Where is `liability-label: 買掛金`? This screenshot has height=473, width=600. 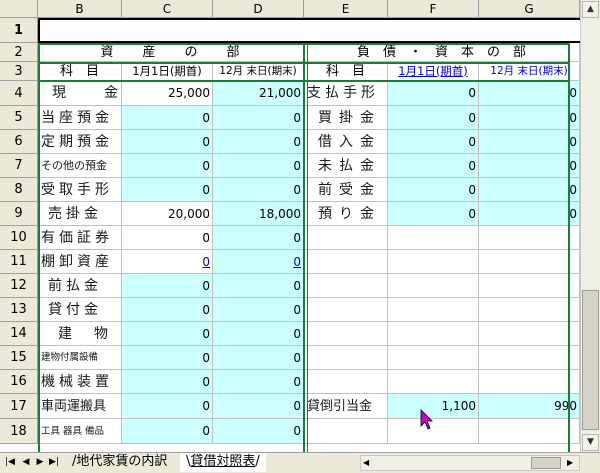
liability-label: 買掛金 is located at coordinates (346, 118).